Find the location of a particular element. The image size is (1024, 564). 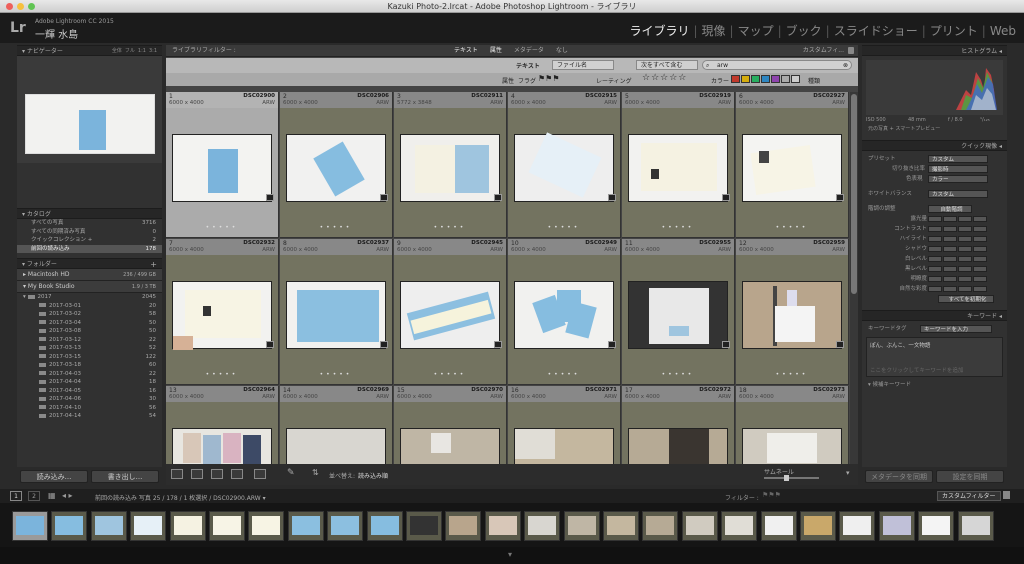

secondary-window-button: 2 is located at coordinates (34, 496).